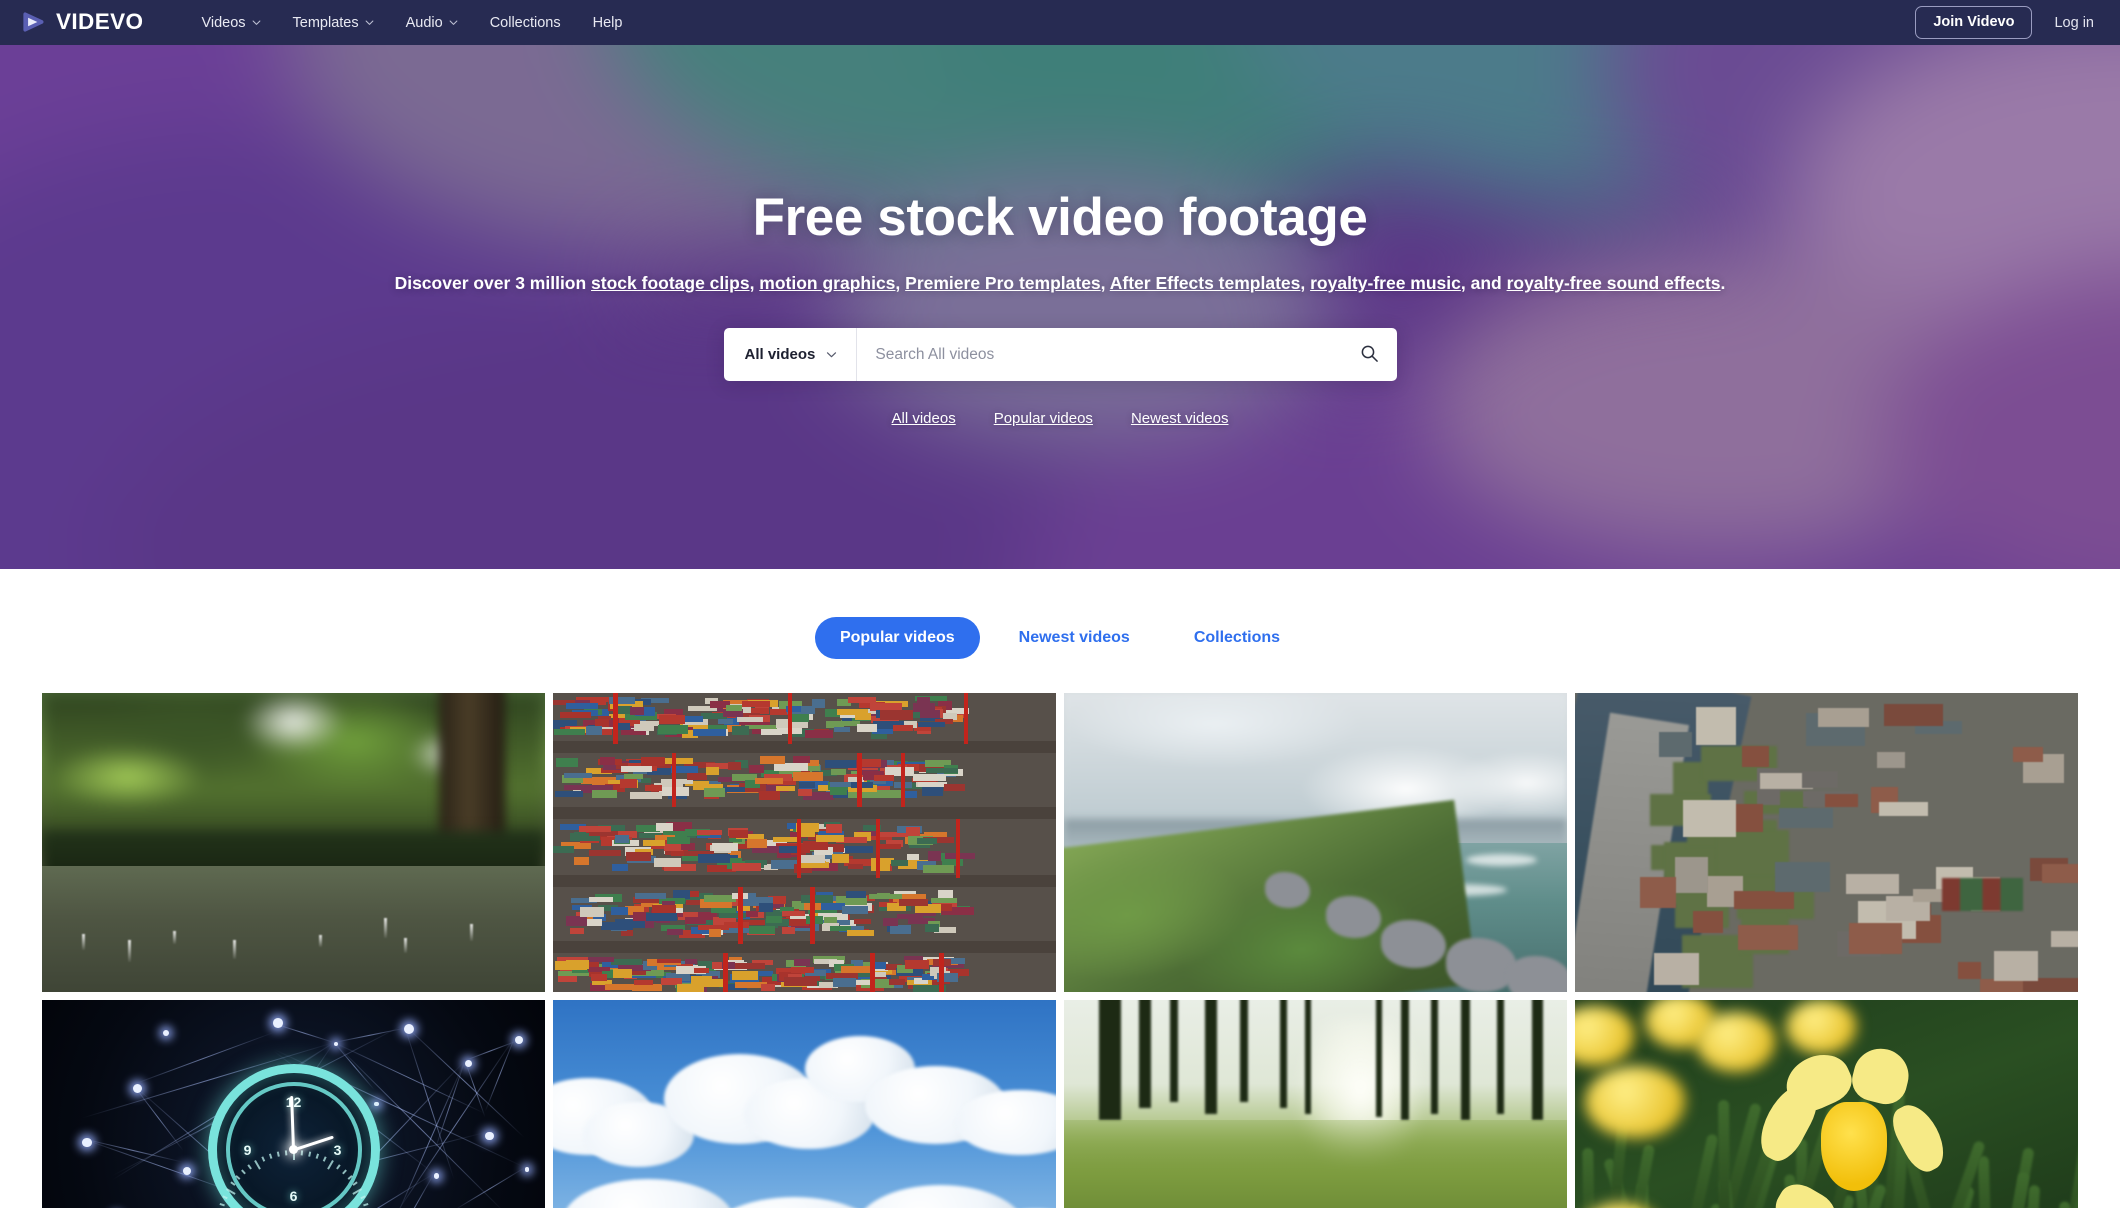  What do you see at coordinates (1614, 283) in the screenshot?
I see `link-royalty-free-sound-effects: royalty-free sound effects` at bounding box center [1614, 283].